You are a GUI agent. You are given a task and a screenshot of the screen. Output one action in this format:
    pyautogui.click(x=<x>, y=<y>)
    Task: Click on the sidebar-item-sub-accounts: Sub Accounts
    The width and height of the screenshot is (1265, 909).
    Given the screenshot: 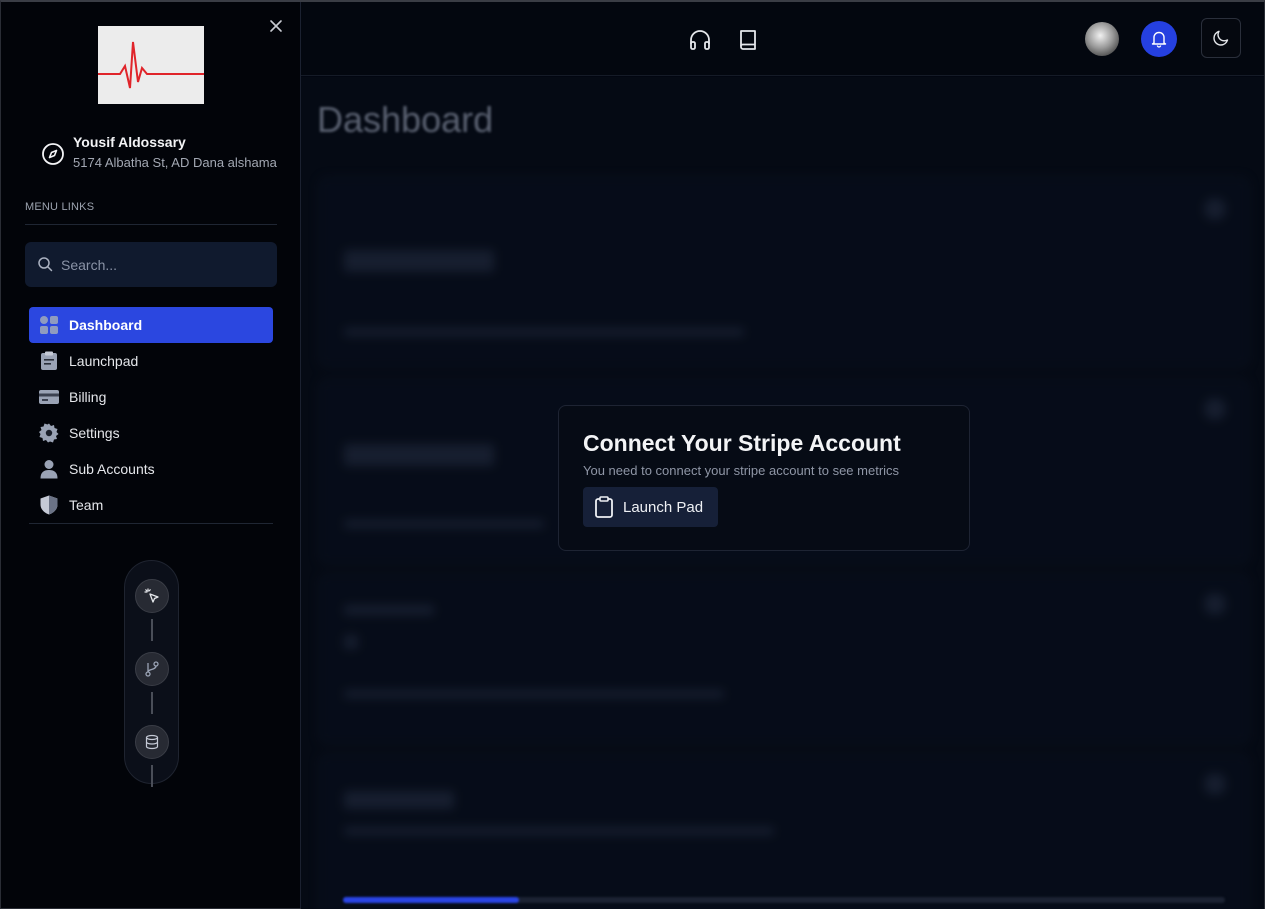 What is the action you would take?
    pyautogui.click(x=151, y=469)
    